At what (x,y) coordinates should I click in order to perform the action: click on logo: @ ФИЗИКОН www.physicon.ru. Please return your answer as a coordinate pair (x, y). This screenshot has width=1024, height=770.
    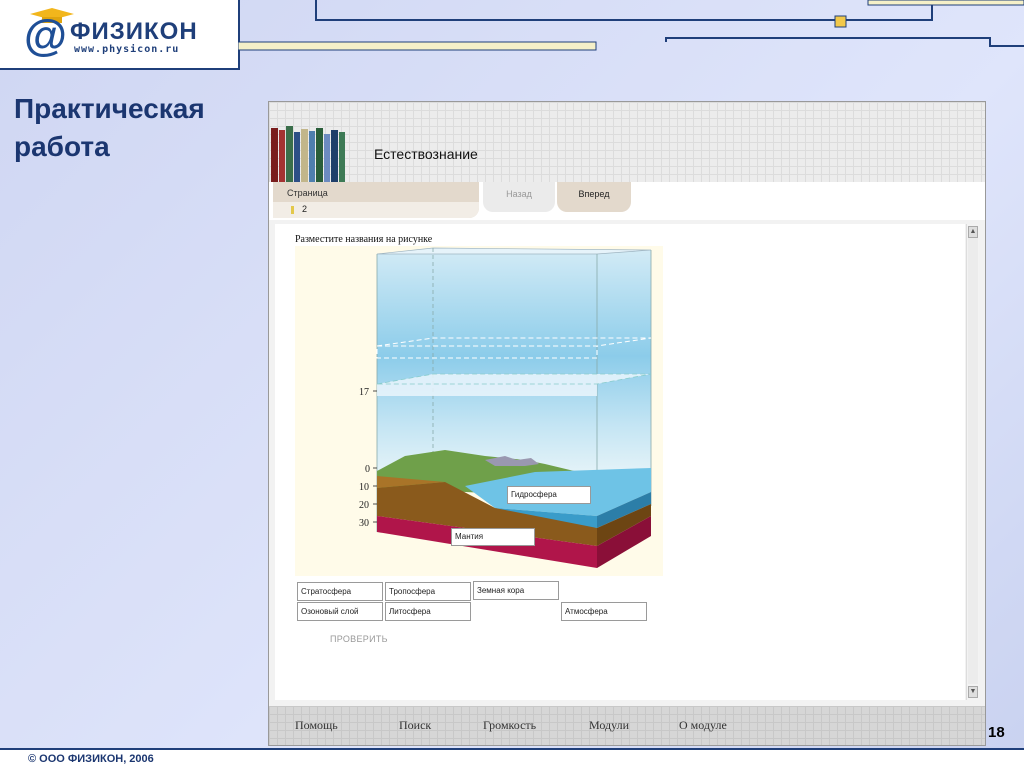
    Looking at the image, I should click on (120, 35).